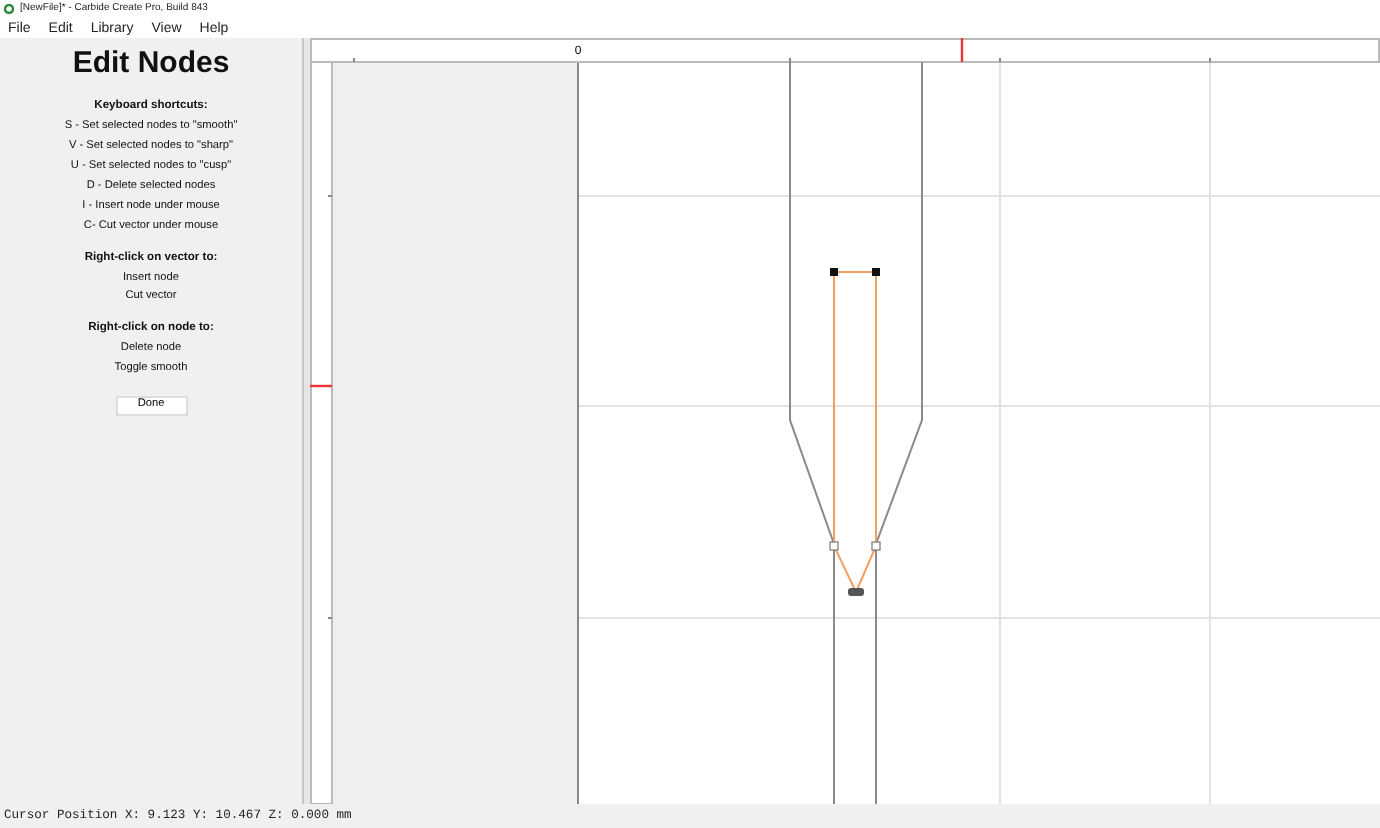  What do you see at coordinates (151, 63) in the screenshot?
I see `panel-title: Edit Nodes` at bounding box center [151, 63].